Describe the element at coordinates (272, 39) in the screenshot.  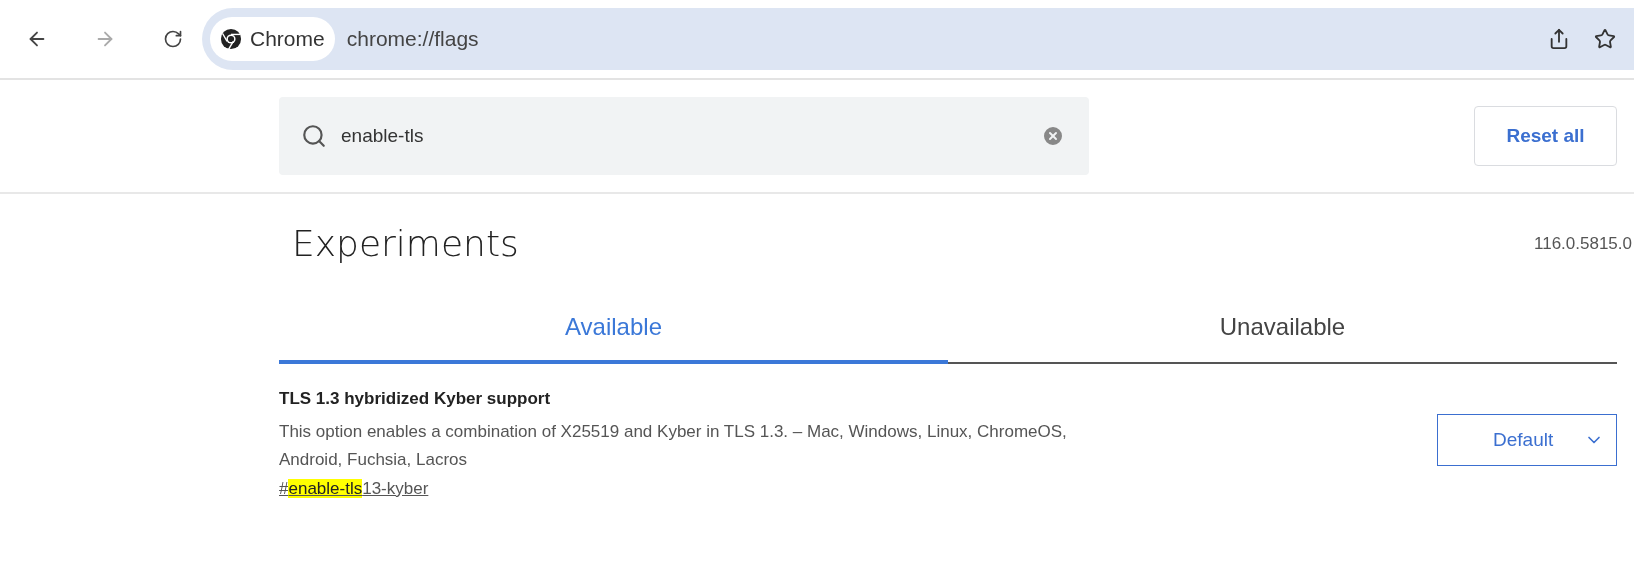
I see `site-chip: Chrome` at that location.